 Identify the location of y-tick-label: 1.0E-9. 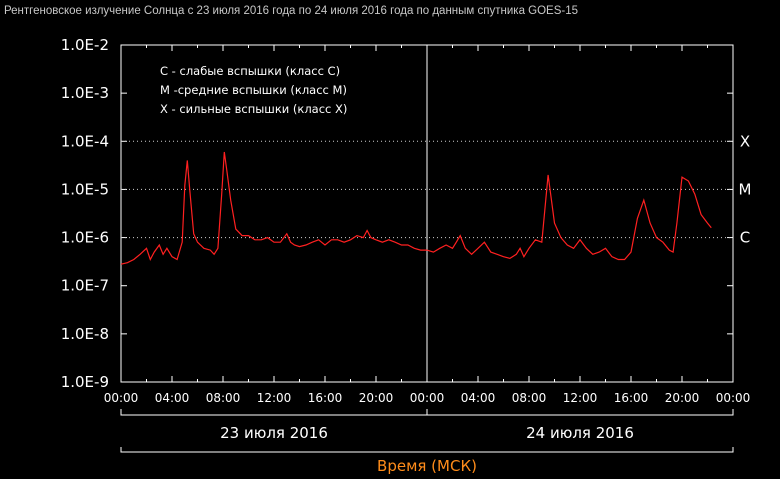
(85, 382).